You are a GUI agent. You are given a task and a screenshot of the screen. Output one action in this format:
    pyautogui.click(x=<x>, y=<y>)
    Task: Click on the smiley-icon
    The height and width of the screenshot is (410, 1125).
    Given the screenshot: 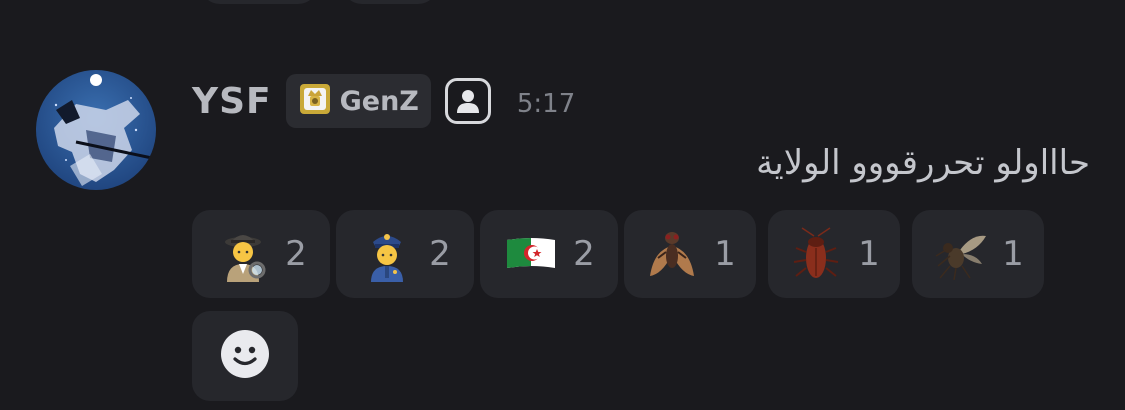 What is the action you would take?
    pyautogui.click(x=245, y=356)
    